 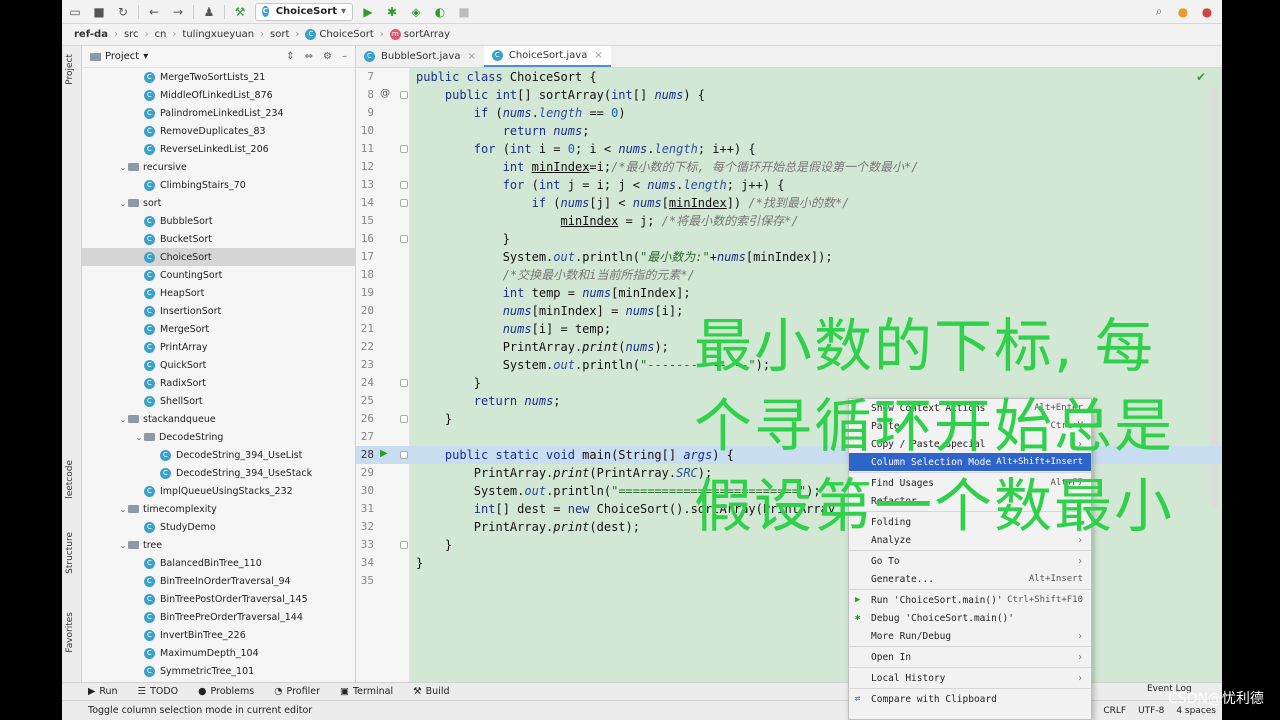 What do you see at coordinates (219, 653) in the screenshot?
I see `tree-item: C MaximumDepth_104` at bounding box center [219, 653].